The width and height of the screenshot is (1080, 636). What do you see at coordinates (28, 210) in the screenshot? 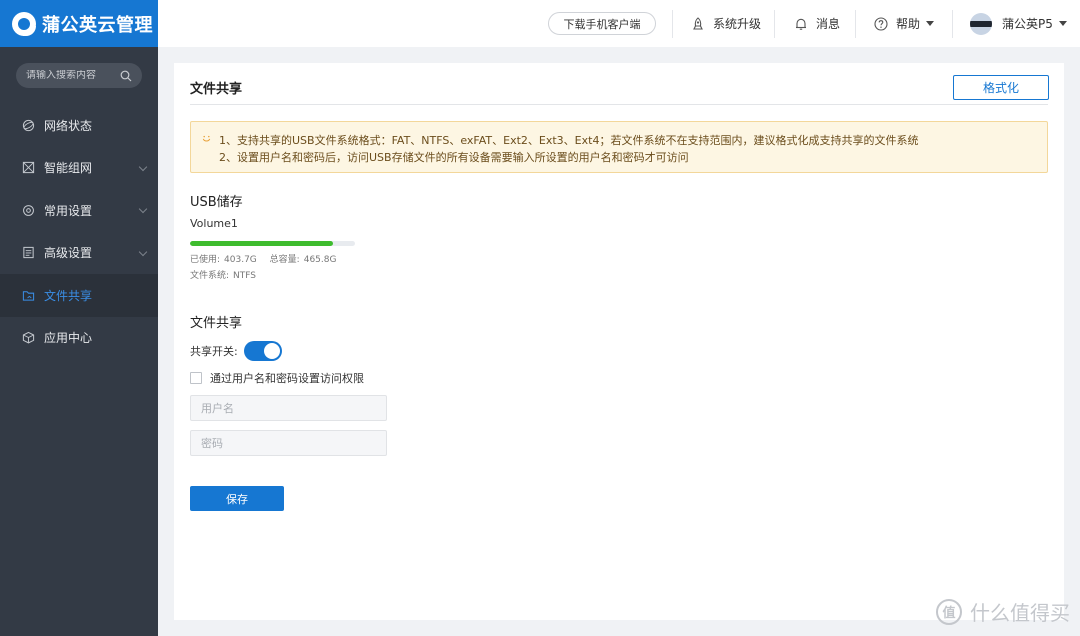
I see `gear-icon` at bounding box center [28, 210].